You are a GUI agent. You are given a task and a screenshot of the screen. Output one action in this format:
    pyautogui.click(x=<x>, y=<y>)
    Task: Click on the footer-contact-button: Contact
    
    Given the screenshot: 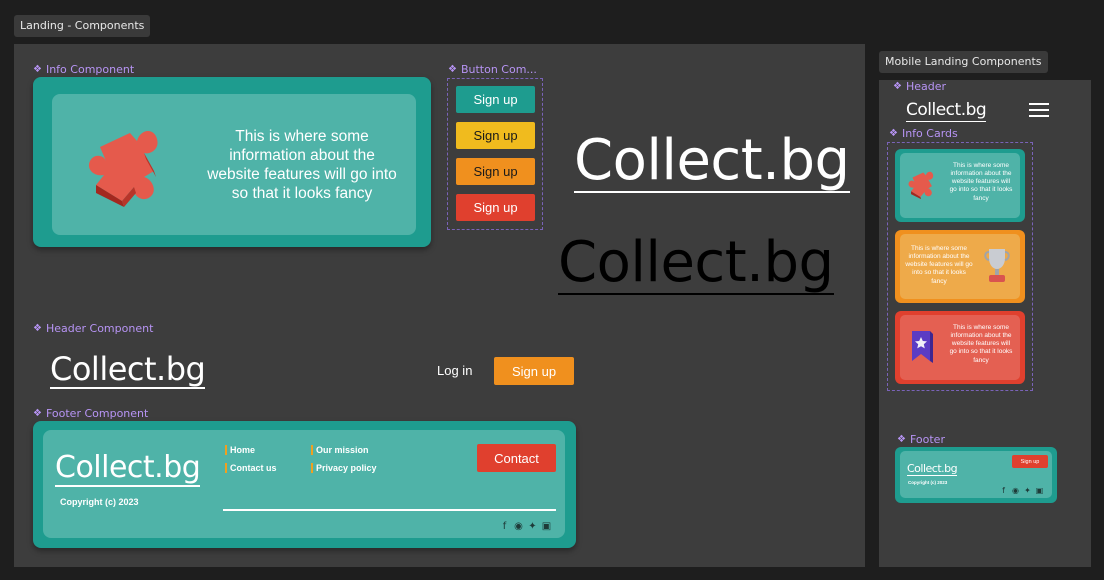 What is the action you would take?
    pyautogui.click(x=516, y=458)
    